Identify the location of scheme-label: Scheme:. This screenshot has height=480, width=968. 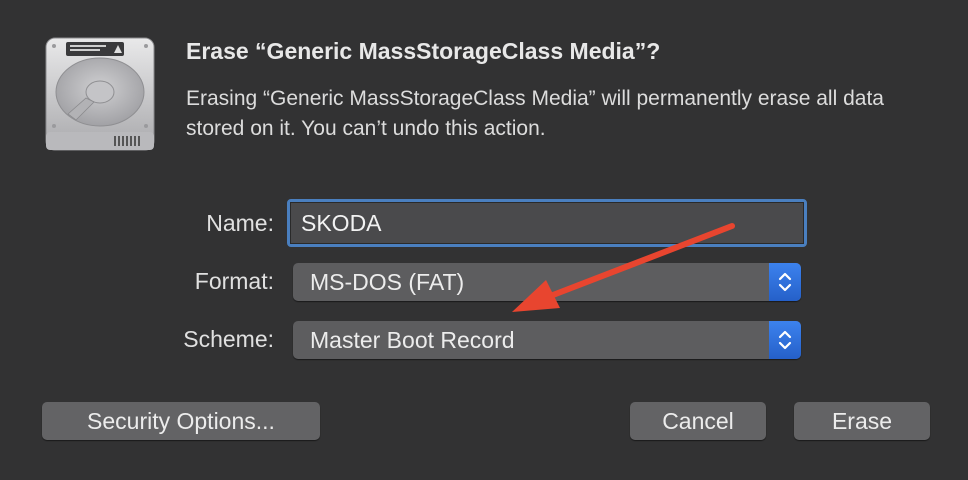
(228, 339).